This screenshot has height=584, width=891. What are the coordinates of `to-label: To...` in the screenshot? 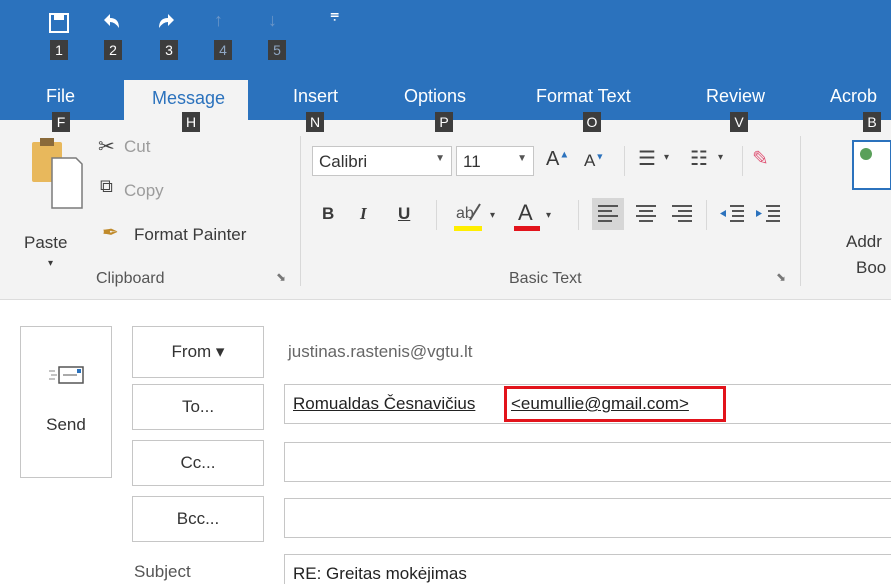 It's located at (198, 406).